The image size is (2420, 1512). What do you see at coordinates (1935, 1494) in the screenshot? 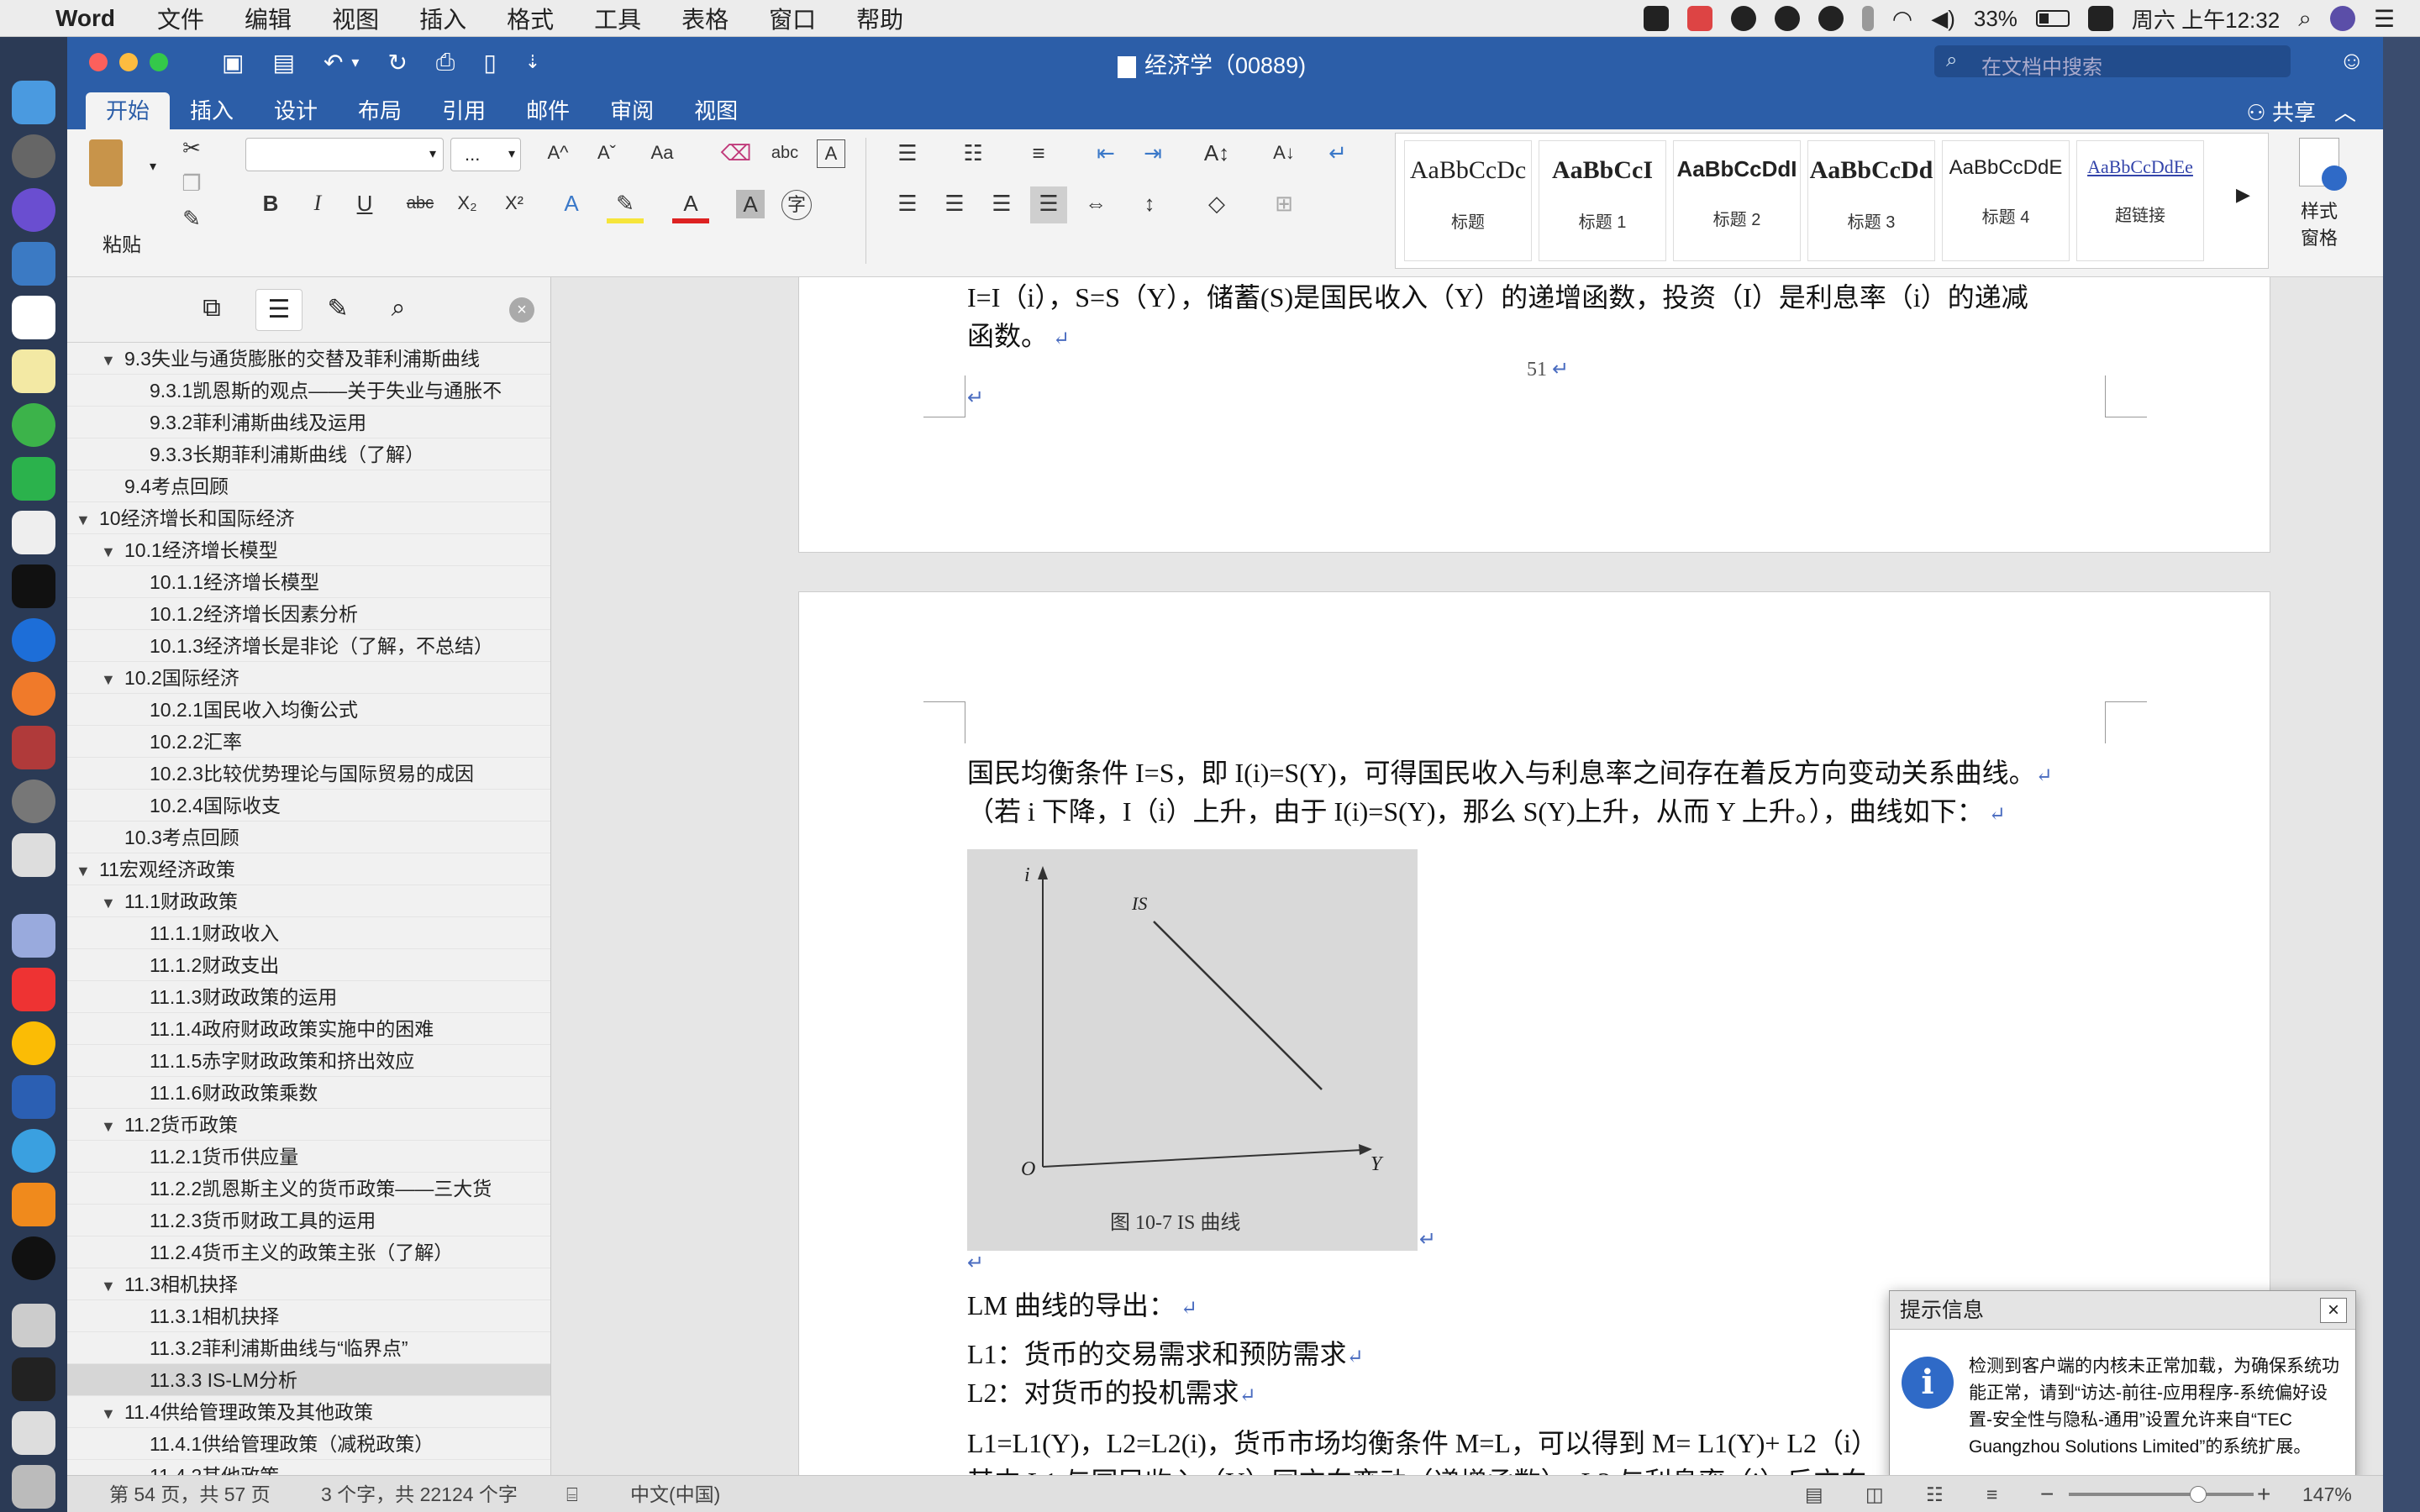
I see `outline-view-status-icon: ☷` at bounding box center [1935, 1494].